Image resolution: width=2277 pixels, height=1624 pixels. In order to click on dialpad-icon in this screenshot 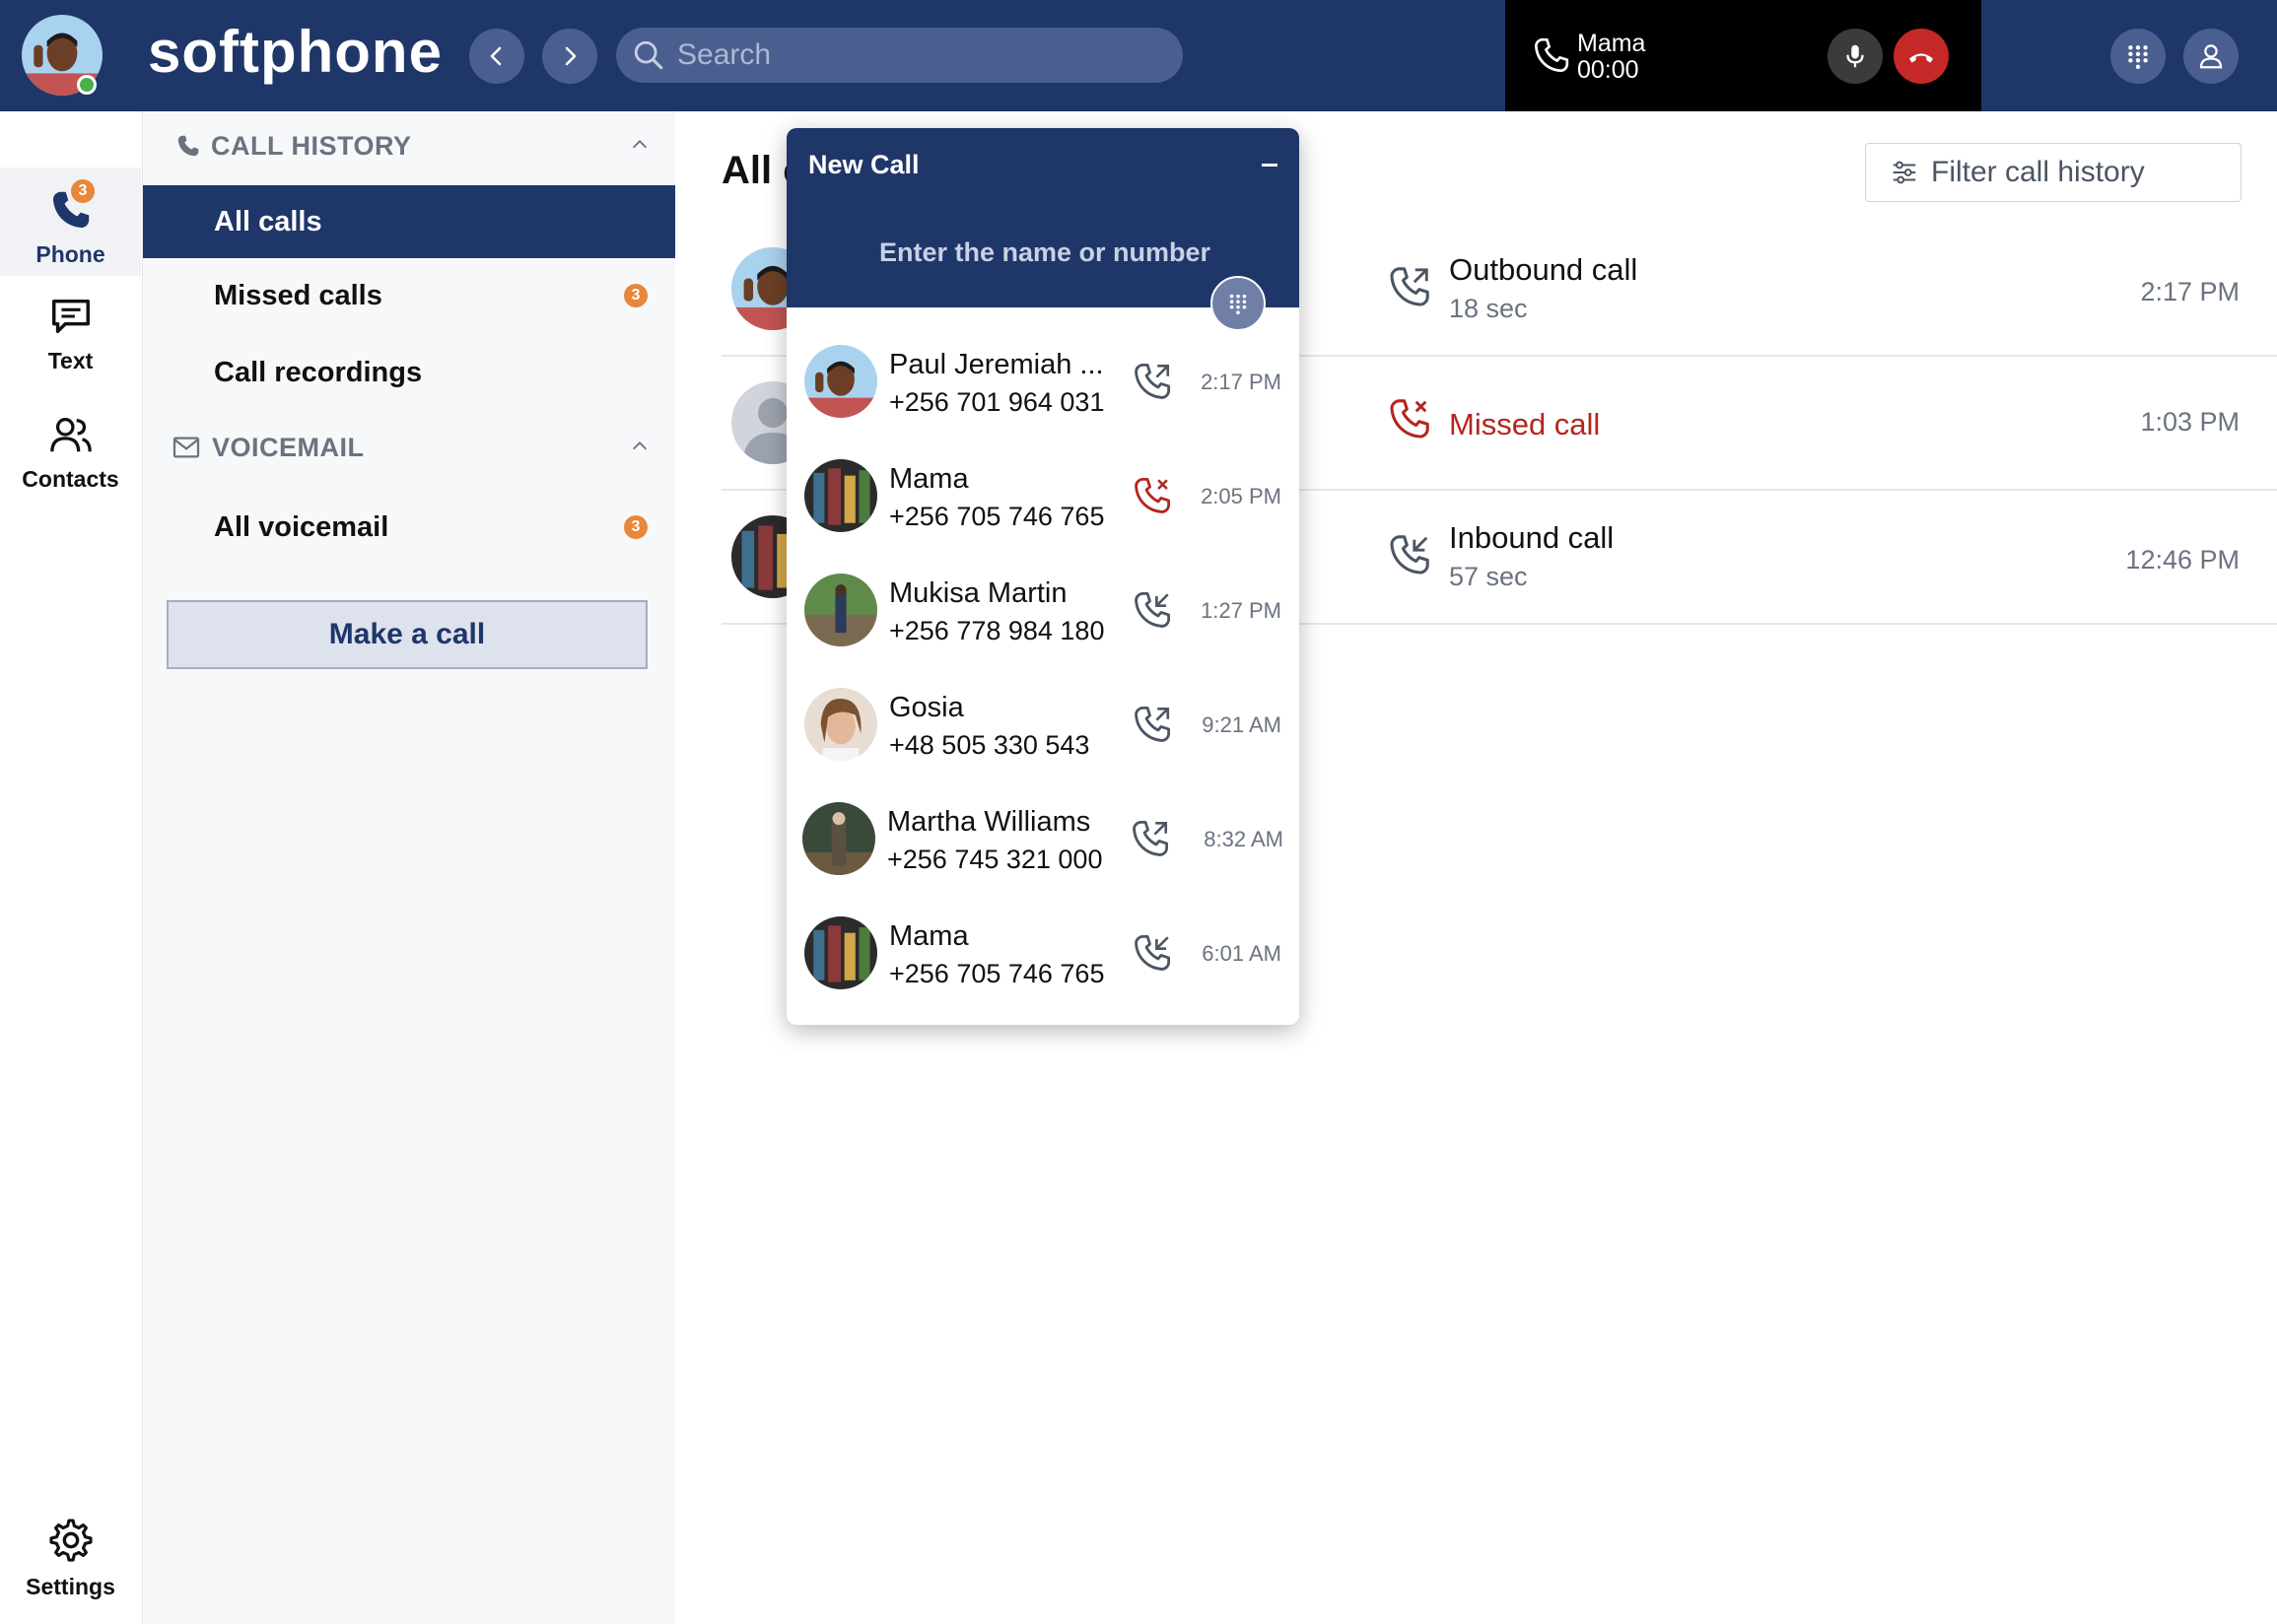, I will do `click(1238, 304)`.